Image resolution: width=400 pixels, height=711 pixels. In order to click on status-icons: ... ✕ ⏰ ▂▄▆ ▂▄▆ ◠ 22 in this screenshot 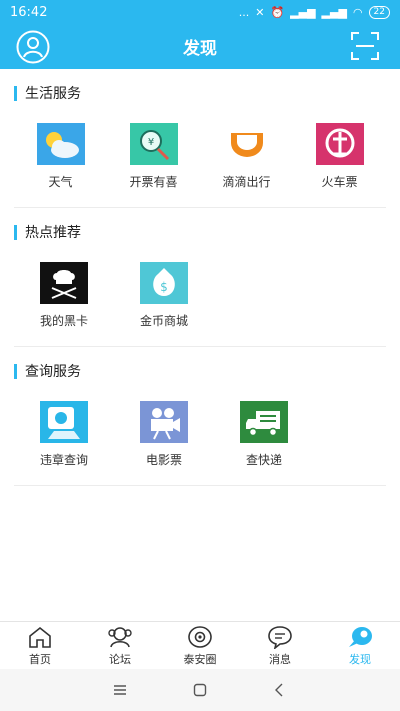, I will do `click(314, 12)`.